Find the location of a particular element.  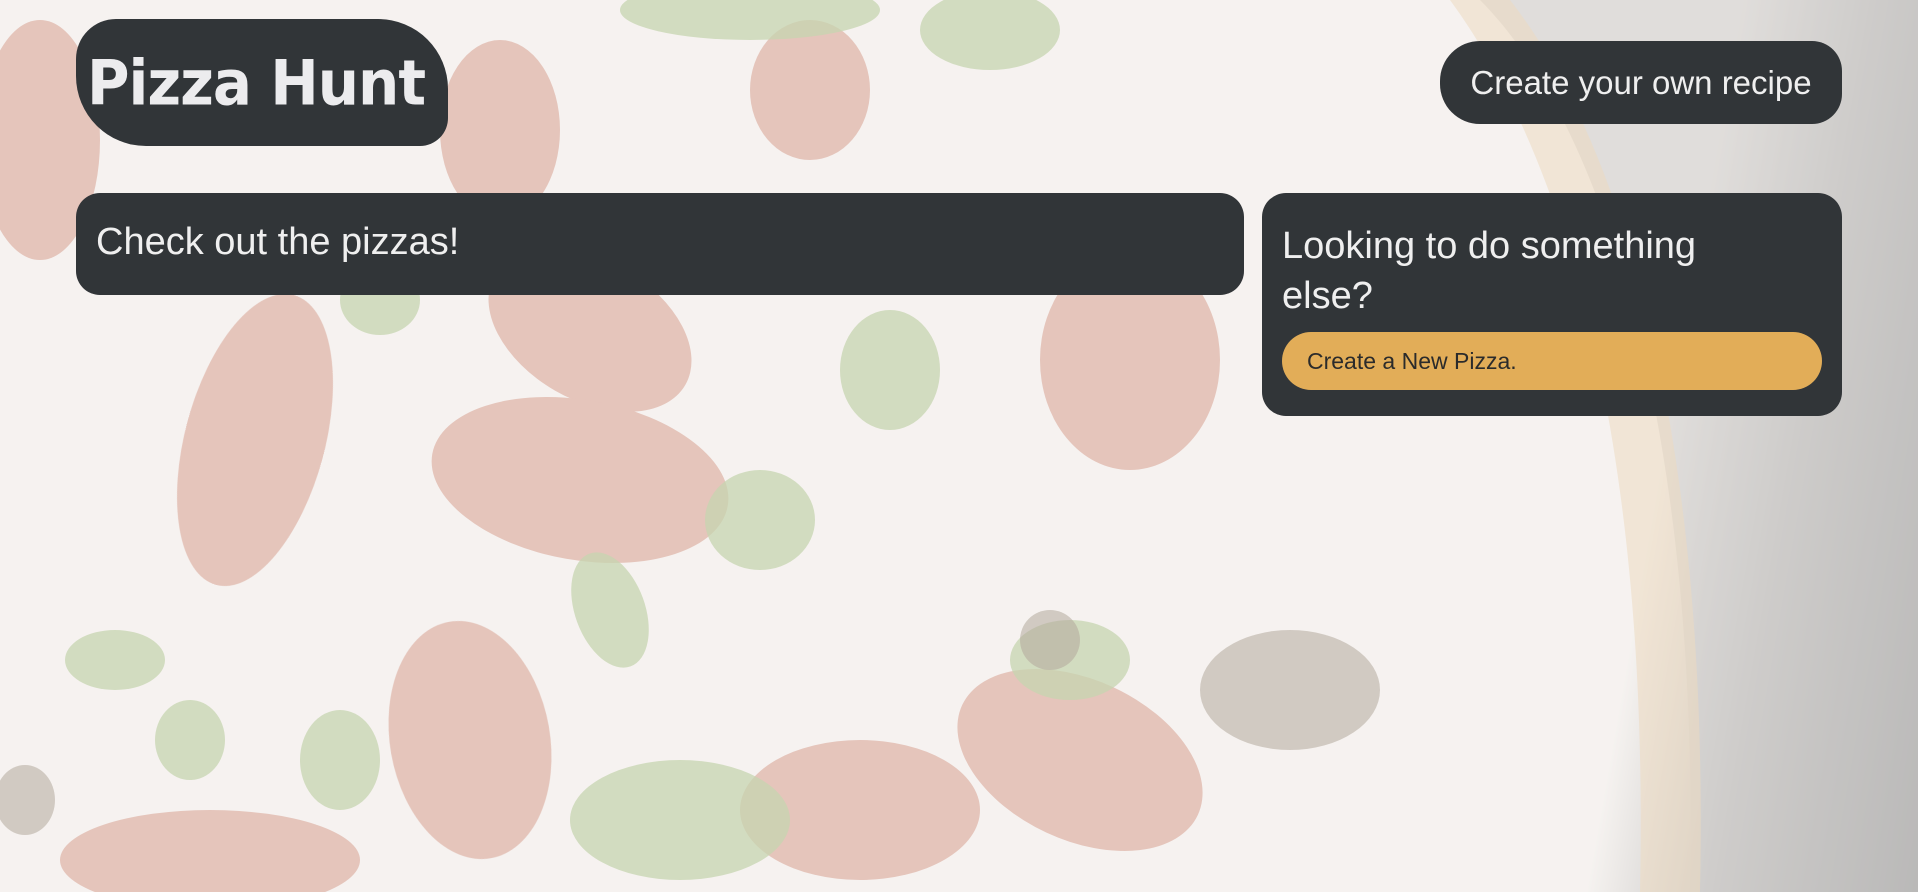

site-logo: Pizza Hunt is located at coordinates (262, 82).